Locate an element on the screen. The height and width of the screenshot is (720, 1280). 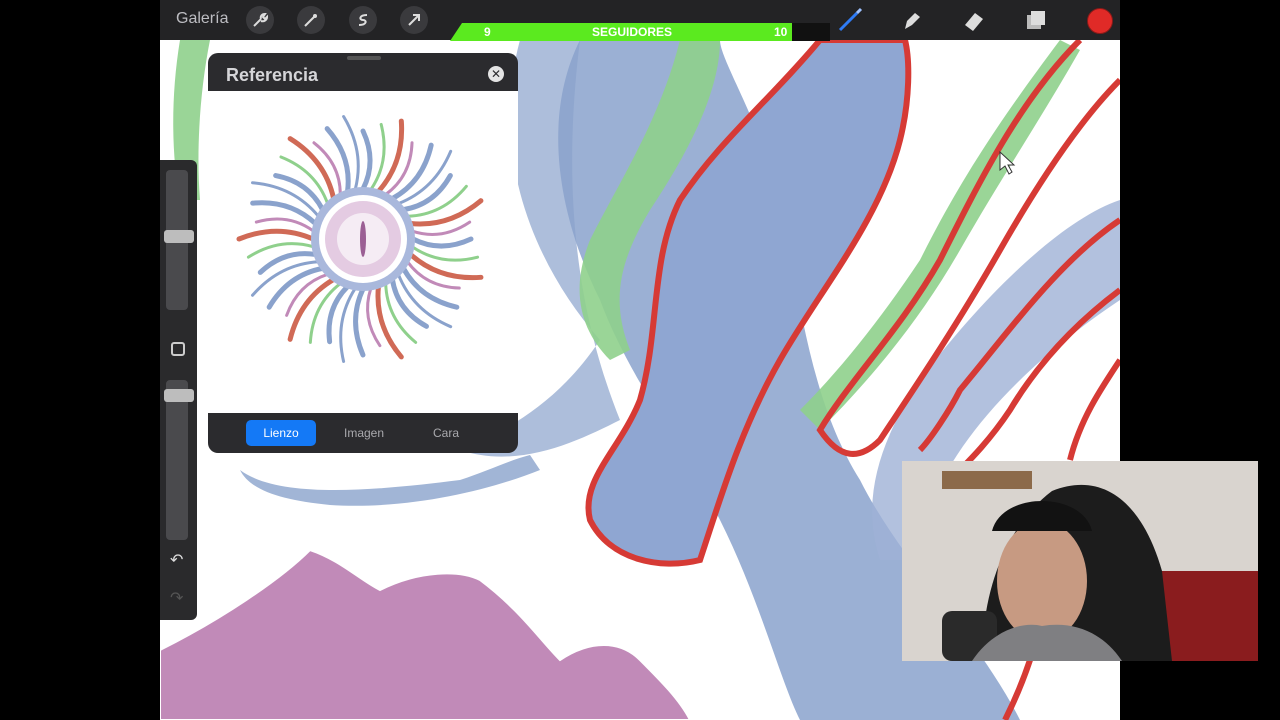
followers-progress-remaining is located at coordinates (811, 32).